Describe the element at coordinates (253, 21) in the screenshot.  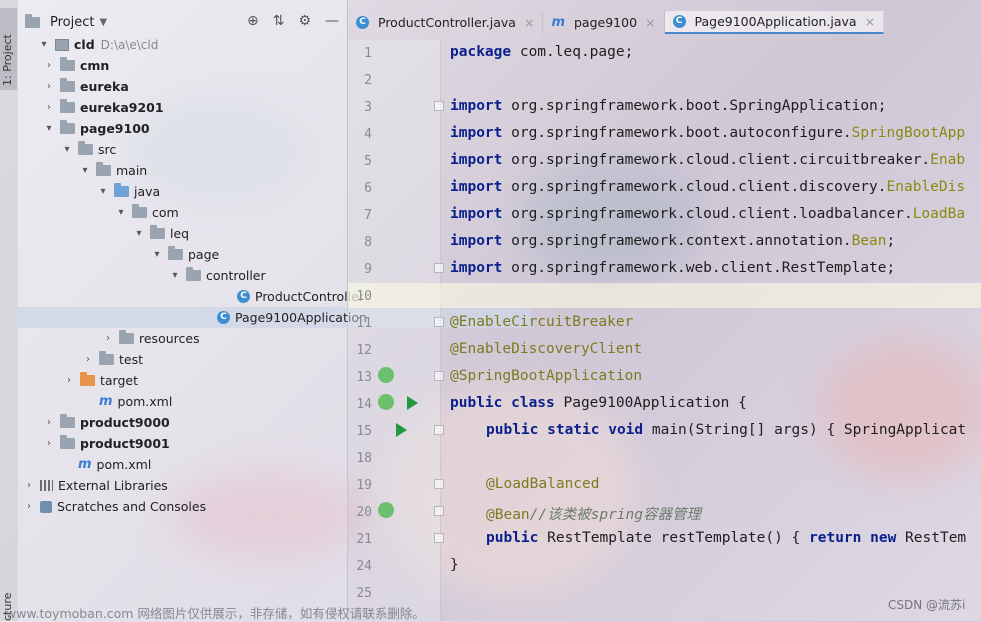
I see `locate-icon: ⊕` at that location.